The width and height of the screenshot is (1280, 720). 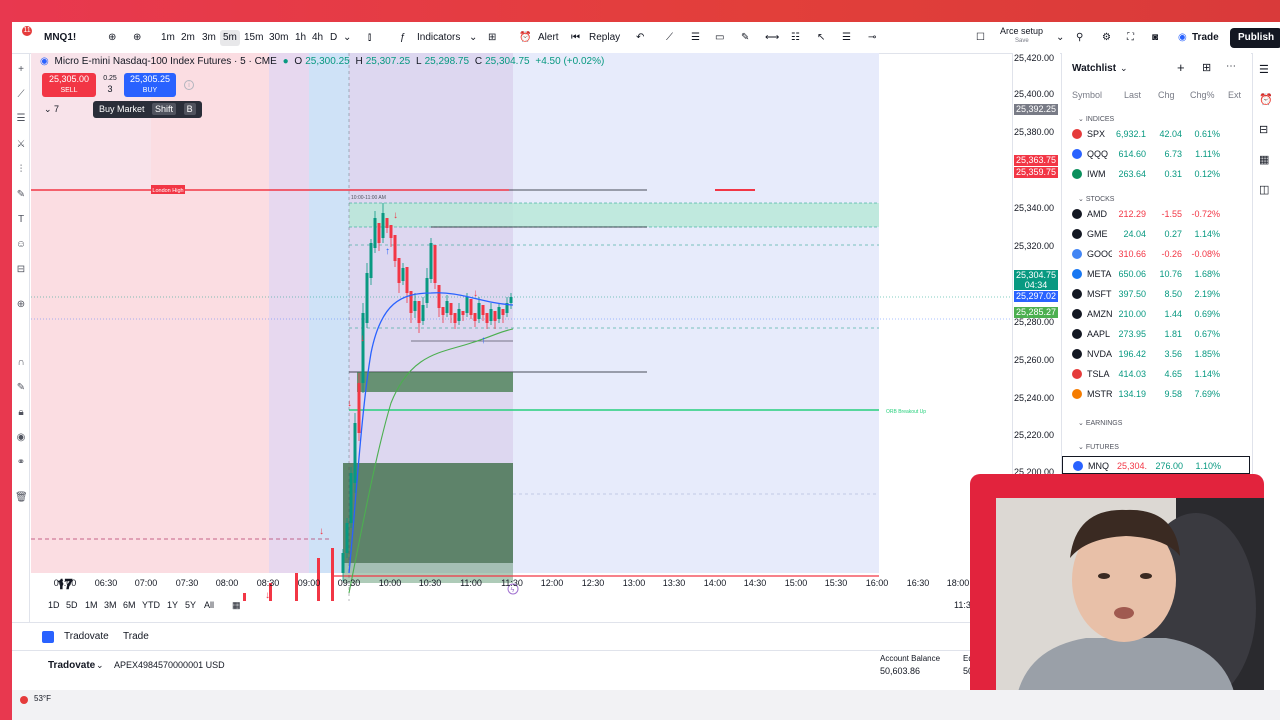 I want to click on text-icon: T, so click(x=21, y=220).